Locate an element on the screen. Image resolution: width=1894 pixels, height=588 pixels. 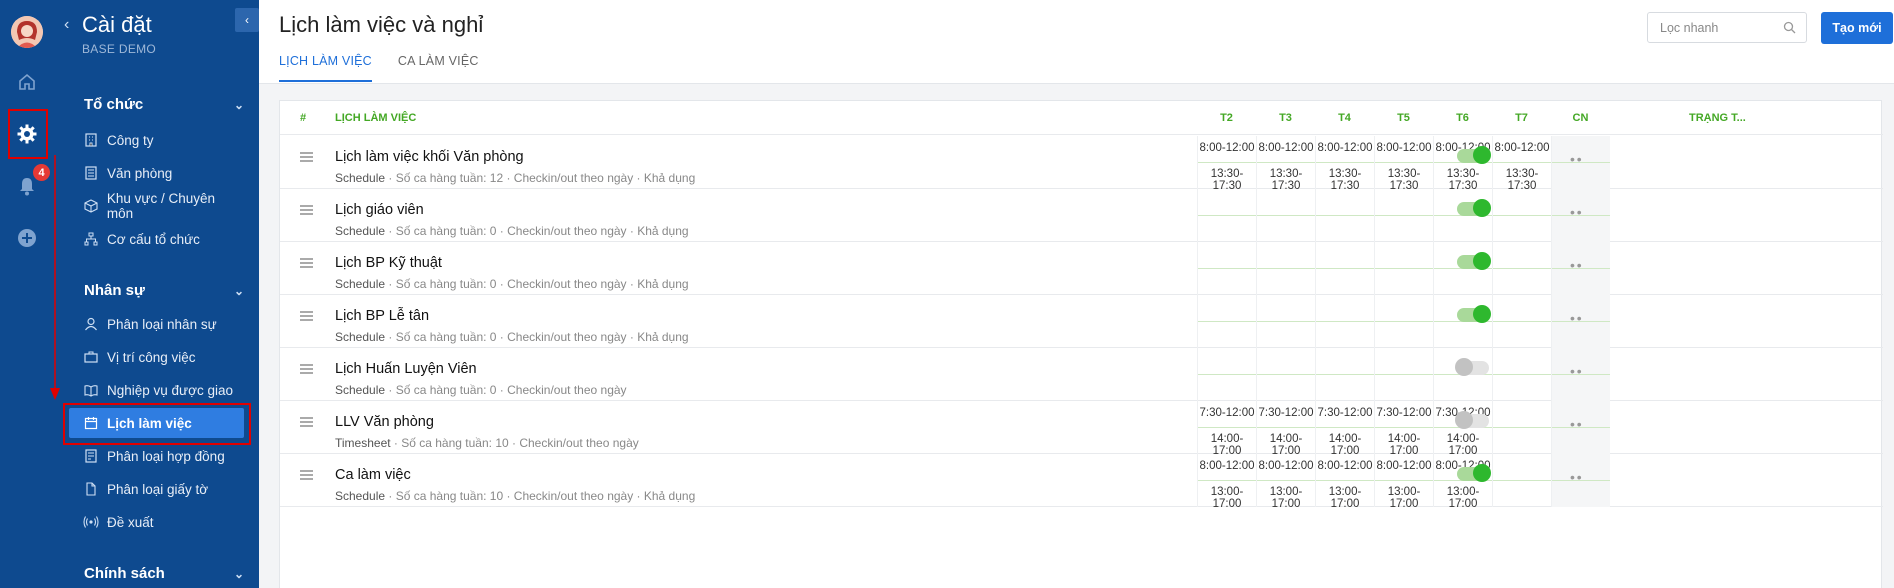
collapse-sidebar-button: ‹ is located at coordinates (247, 20).